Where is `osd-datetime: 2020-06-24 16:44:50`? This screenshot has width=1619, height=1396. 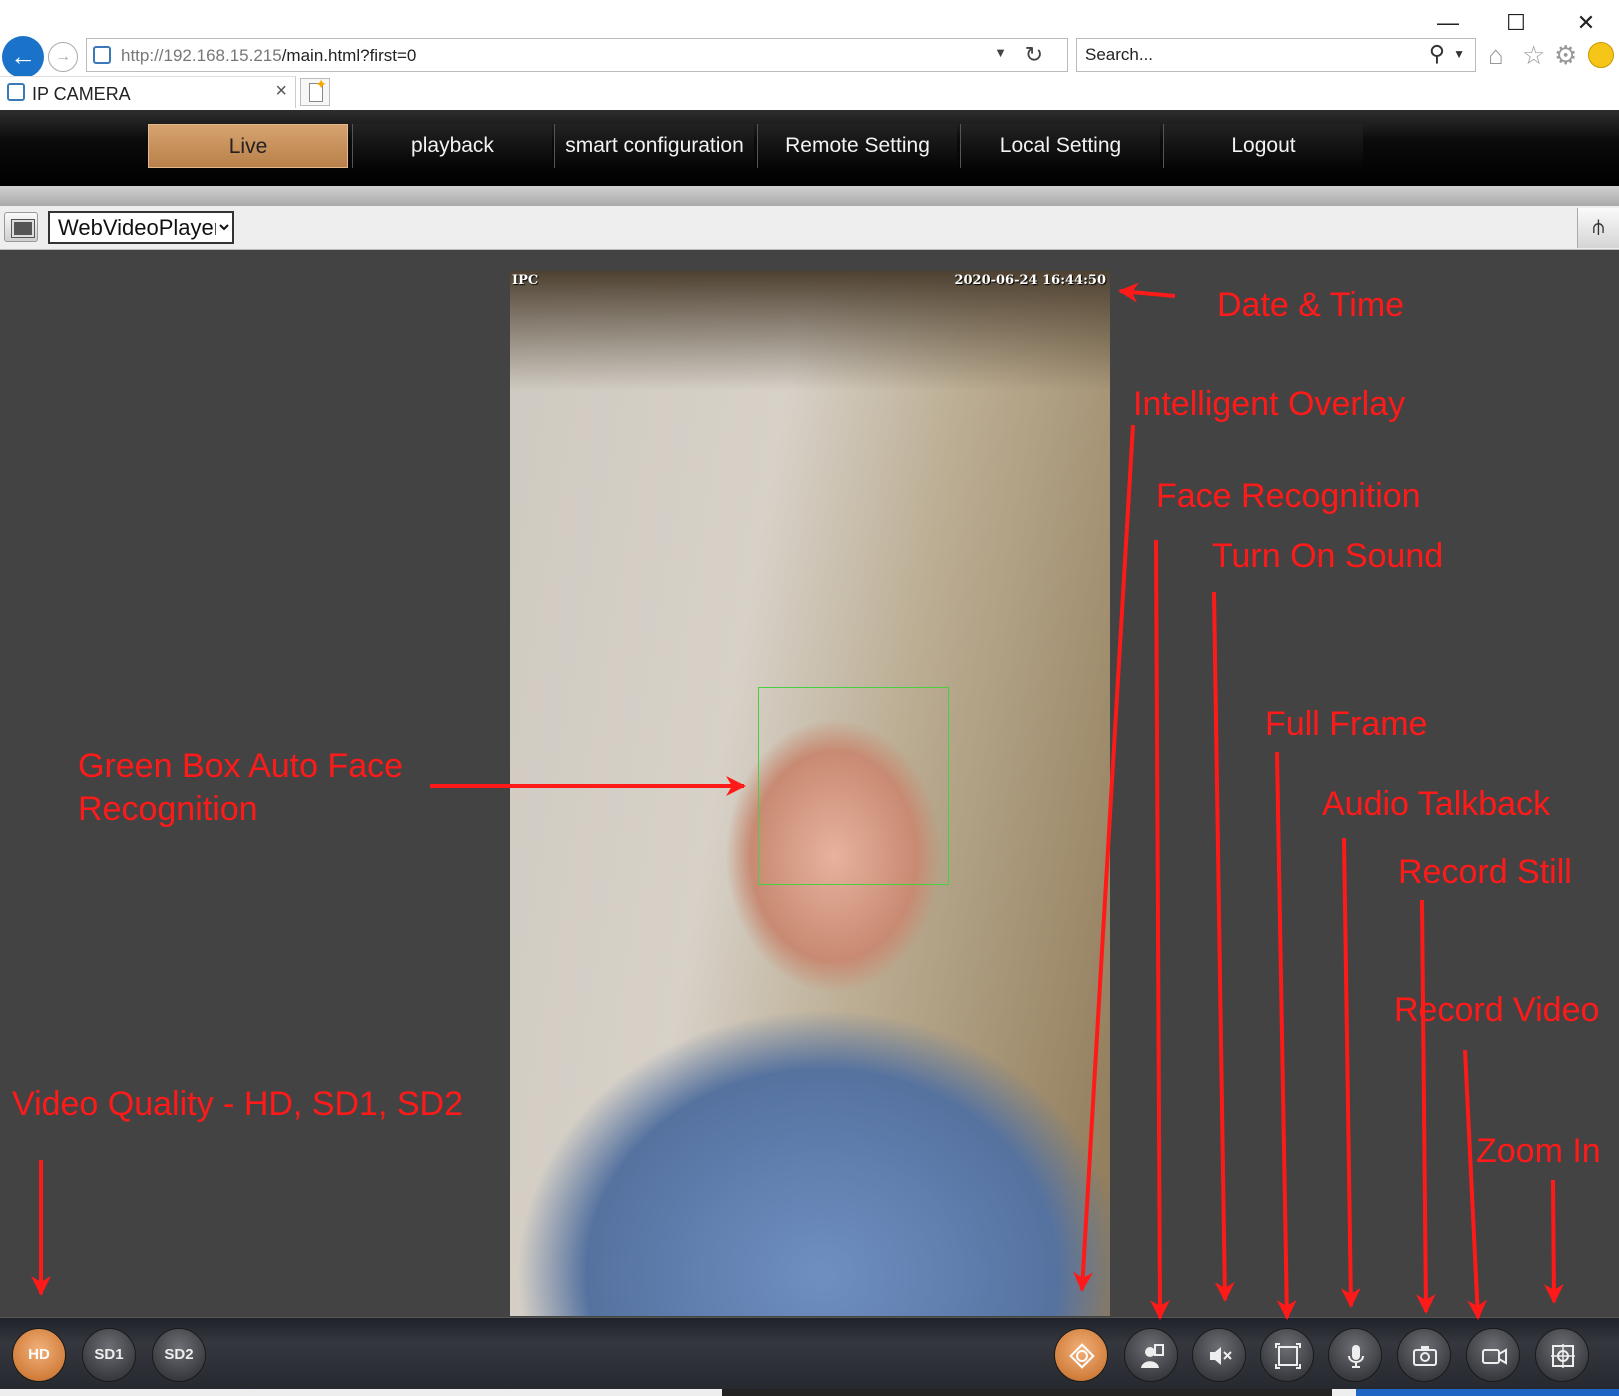
osd-datetime: 2020-06-24 16:44:50 is located at coordinates (1030, 280).